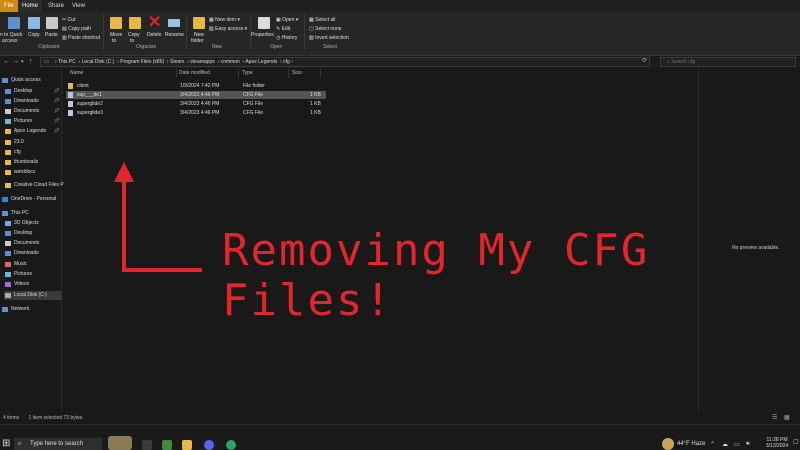 This screenshot has width=800, height=450. What do you see at coordinates (261, 62) in the screenshot?
I see `breadcrumb-apex-legends: Apex Legends` at bounding box center [261, 62].